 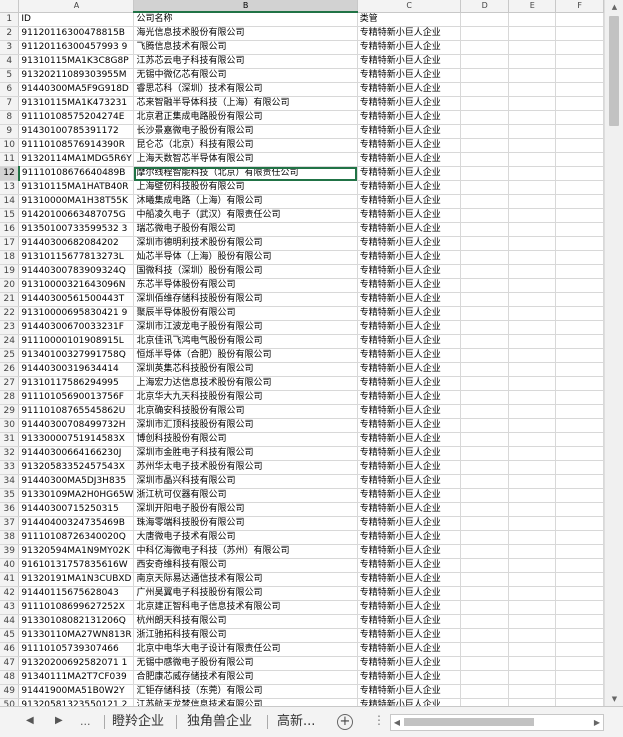 I want to click on row-header: 15, so click(x=10, y=215).